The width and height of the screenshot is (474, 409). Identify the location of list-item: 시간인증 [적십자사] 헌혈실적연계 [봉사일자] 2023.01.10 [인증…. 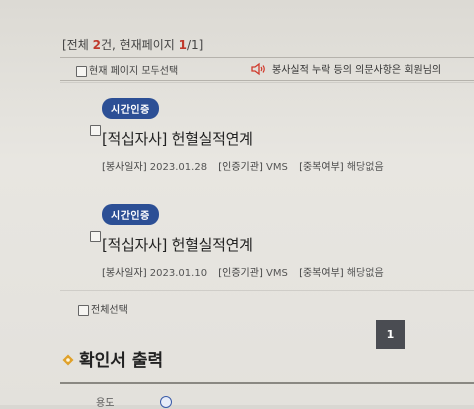
(260, 244).